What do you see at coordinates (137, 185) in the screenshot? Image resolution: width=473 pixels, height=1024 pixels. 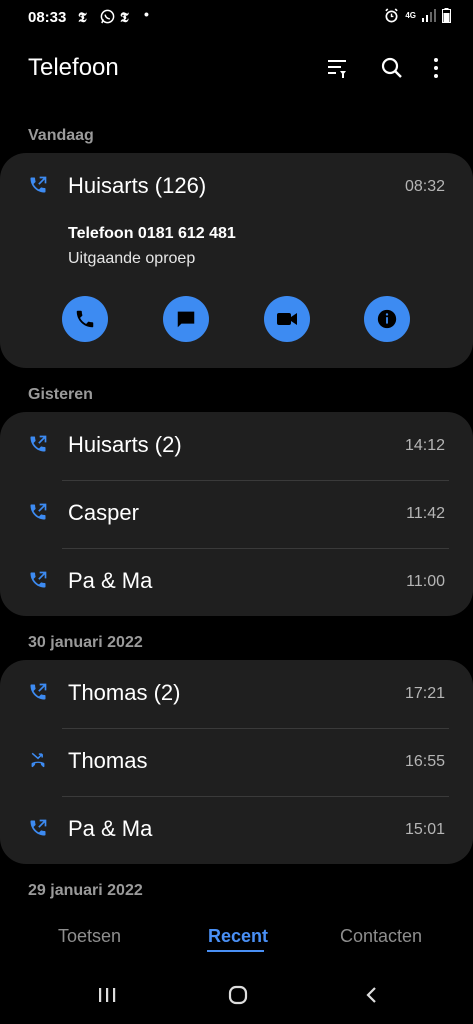 I see `contact-name: Huisarts (126)` at bounding box center [137, 185].